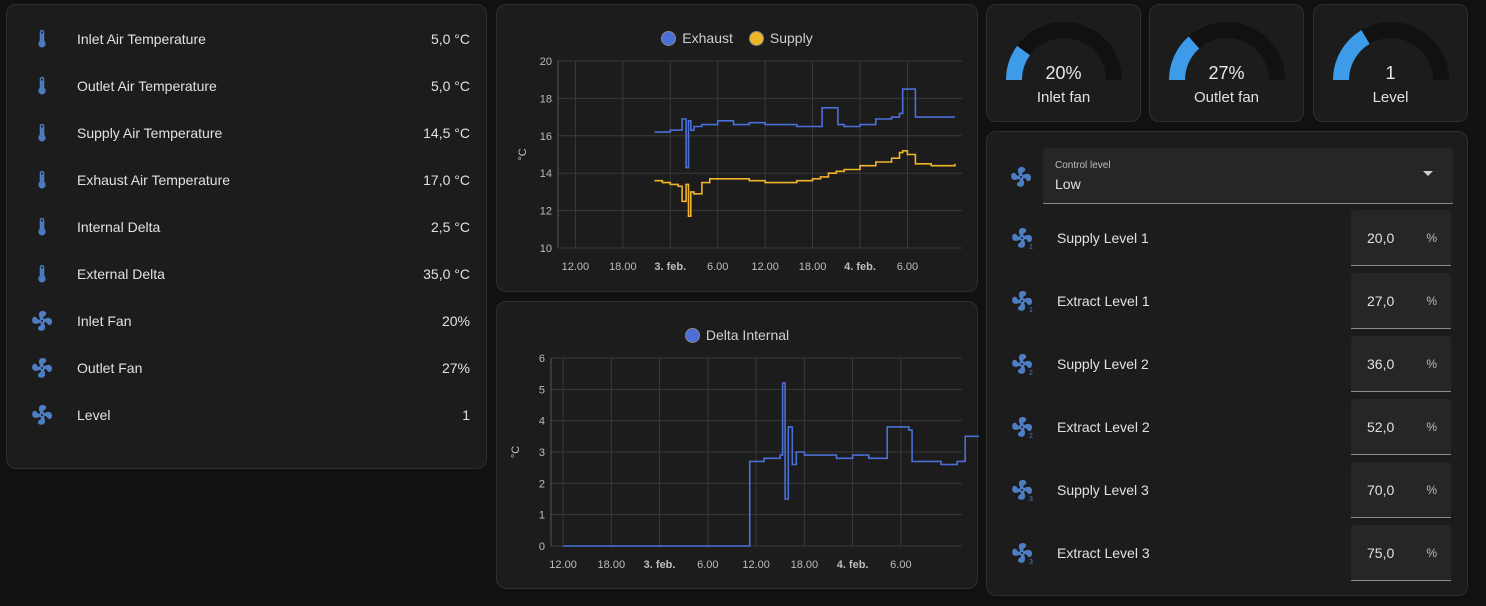 The height and width of the screenshot is (606, 1486). I want to click on y-tick-label: 1, so click(542, 516).